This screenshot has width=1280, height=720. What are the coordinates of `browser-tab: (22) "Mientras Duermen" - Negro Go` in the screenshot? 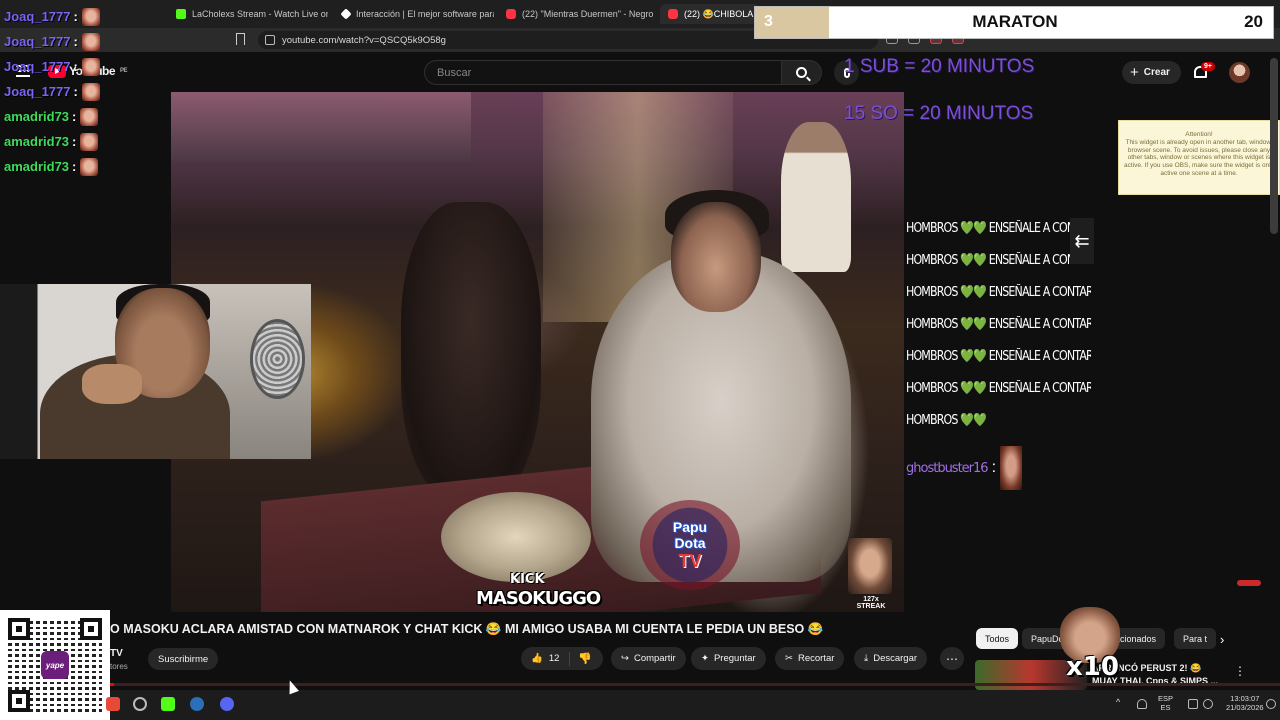 It's located at (576, 14).